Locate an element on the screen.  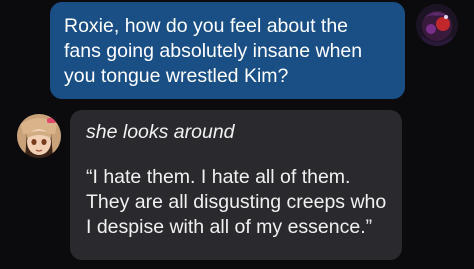
character-message-line-2: They are all disgusting creeps who is located at coordinates (236, 202).